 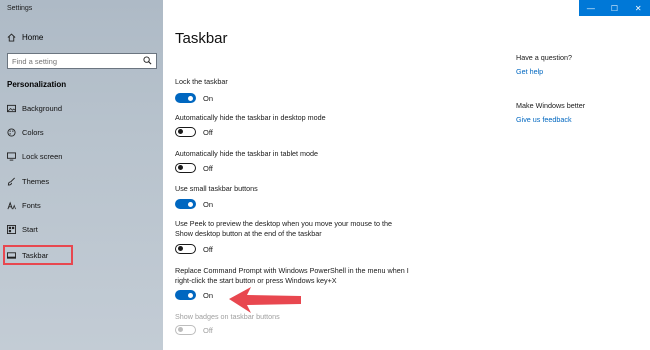 What do you see at coordinates (185, 168) in the screenshot?
I see `autohide-tablet-toggle` at bounding box center [185, 168].